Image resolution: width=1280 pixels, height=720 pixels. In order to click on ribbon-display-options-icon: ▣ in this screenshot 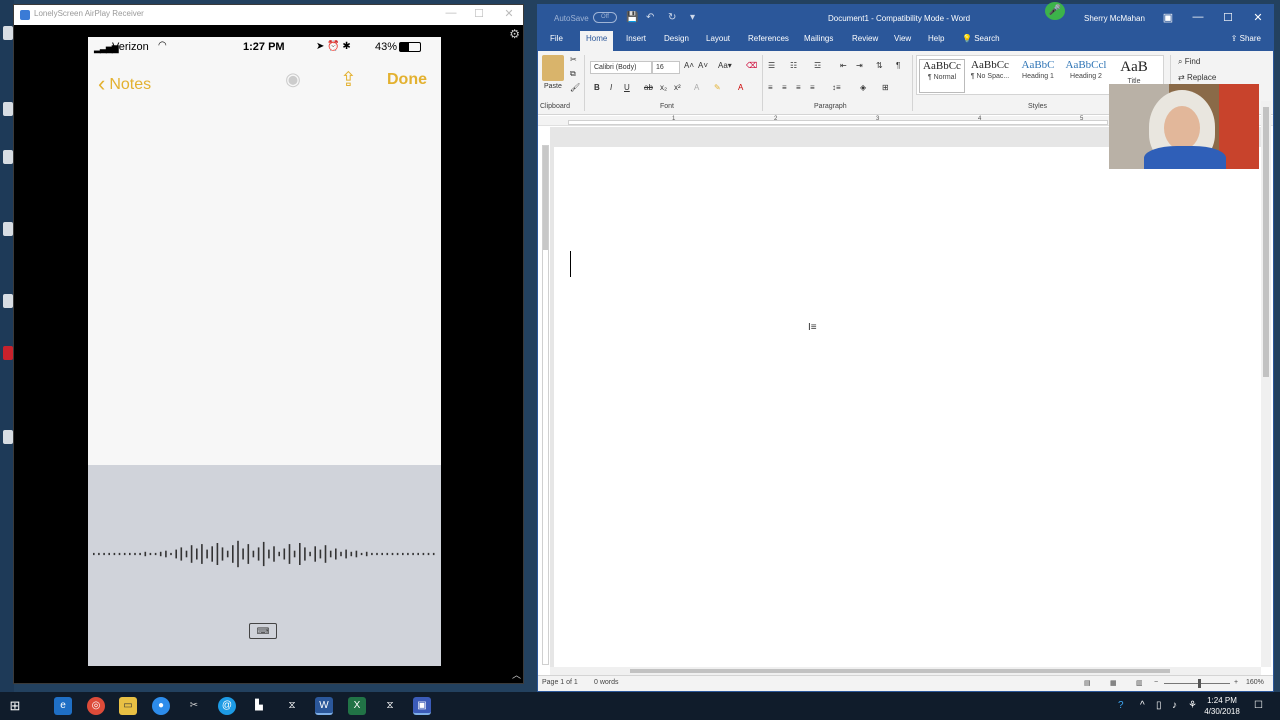, I will do `click(1168, 17)`.